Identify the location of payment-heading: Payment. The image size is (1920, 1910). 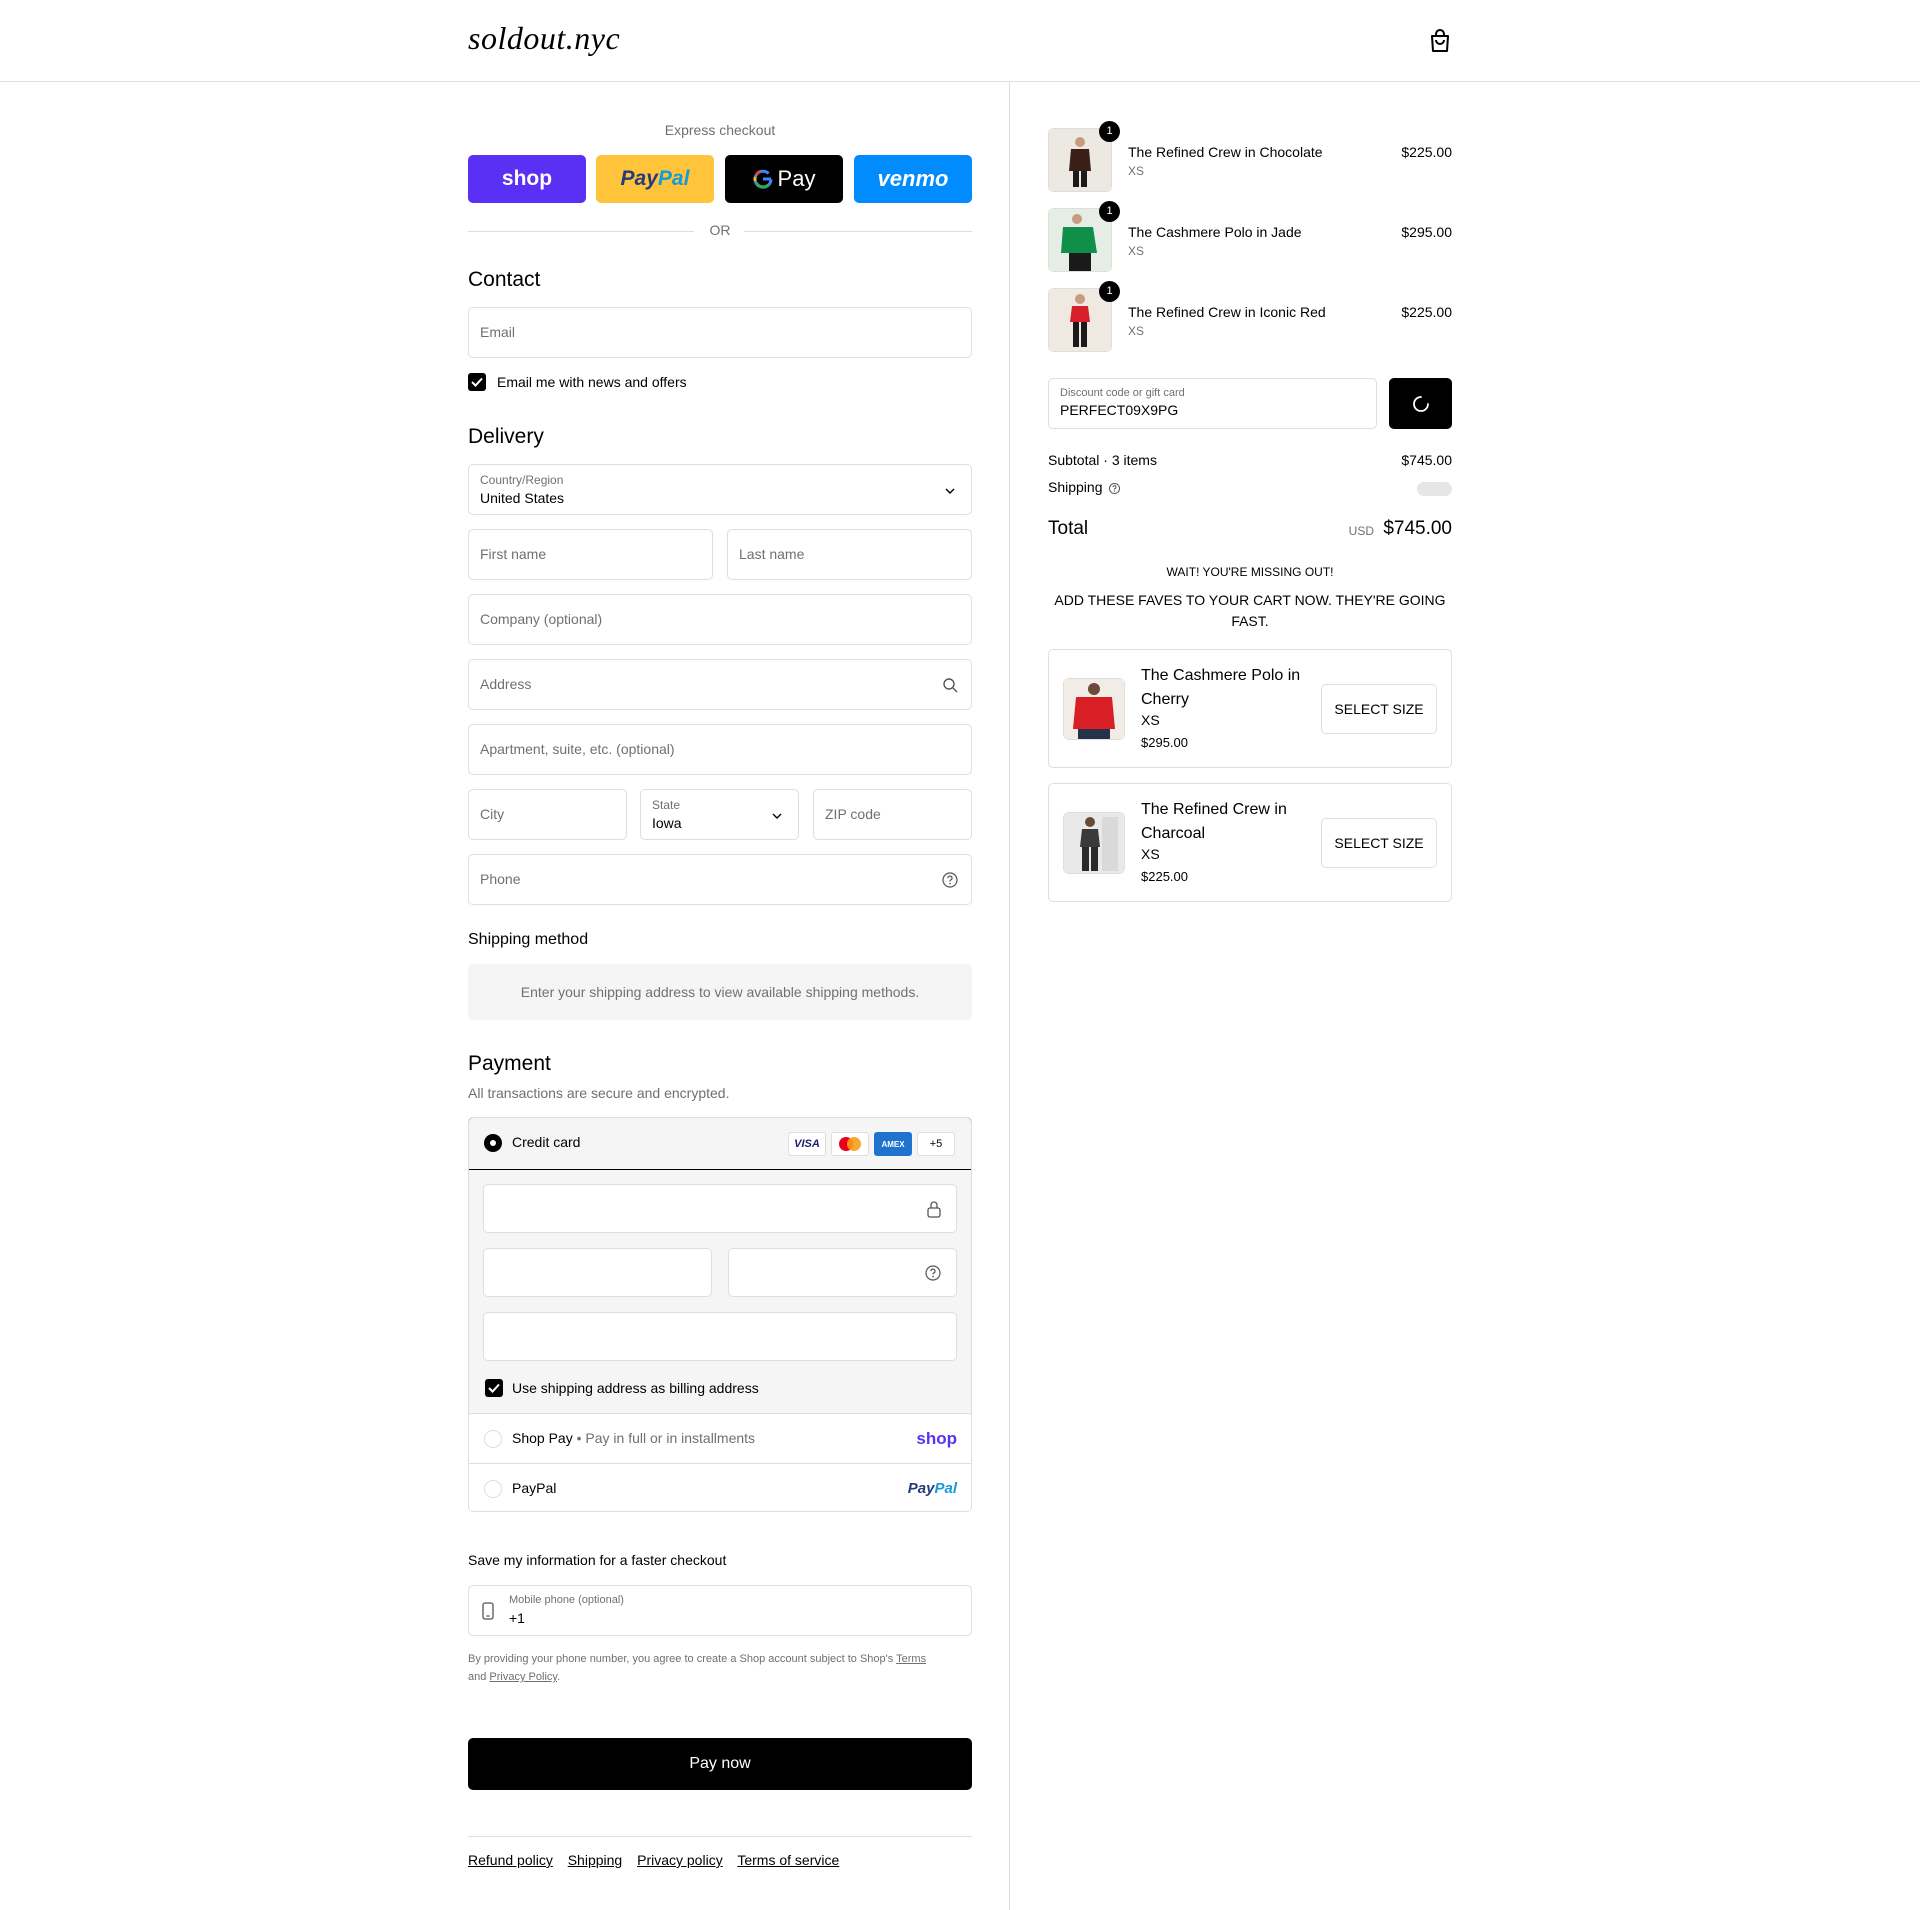
(509, 1063).